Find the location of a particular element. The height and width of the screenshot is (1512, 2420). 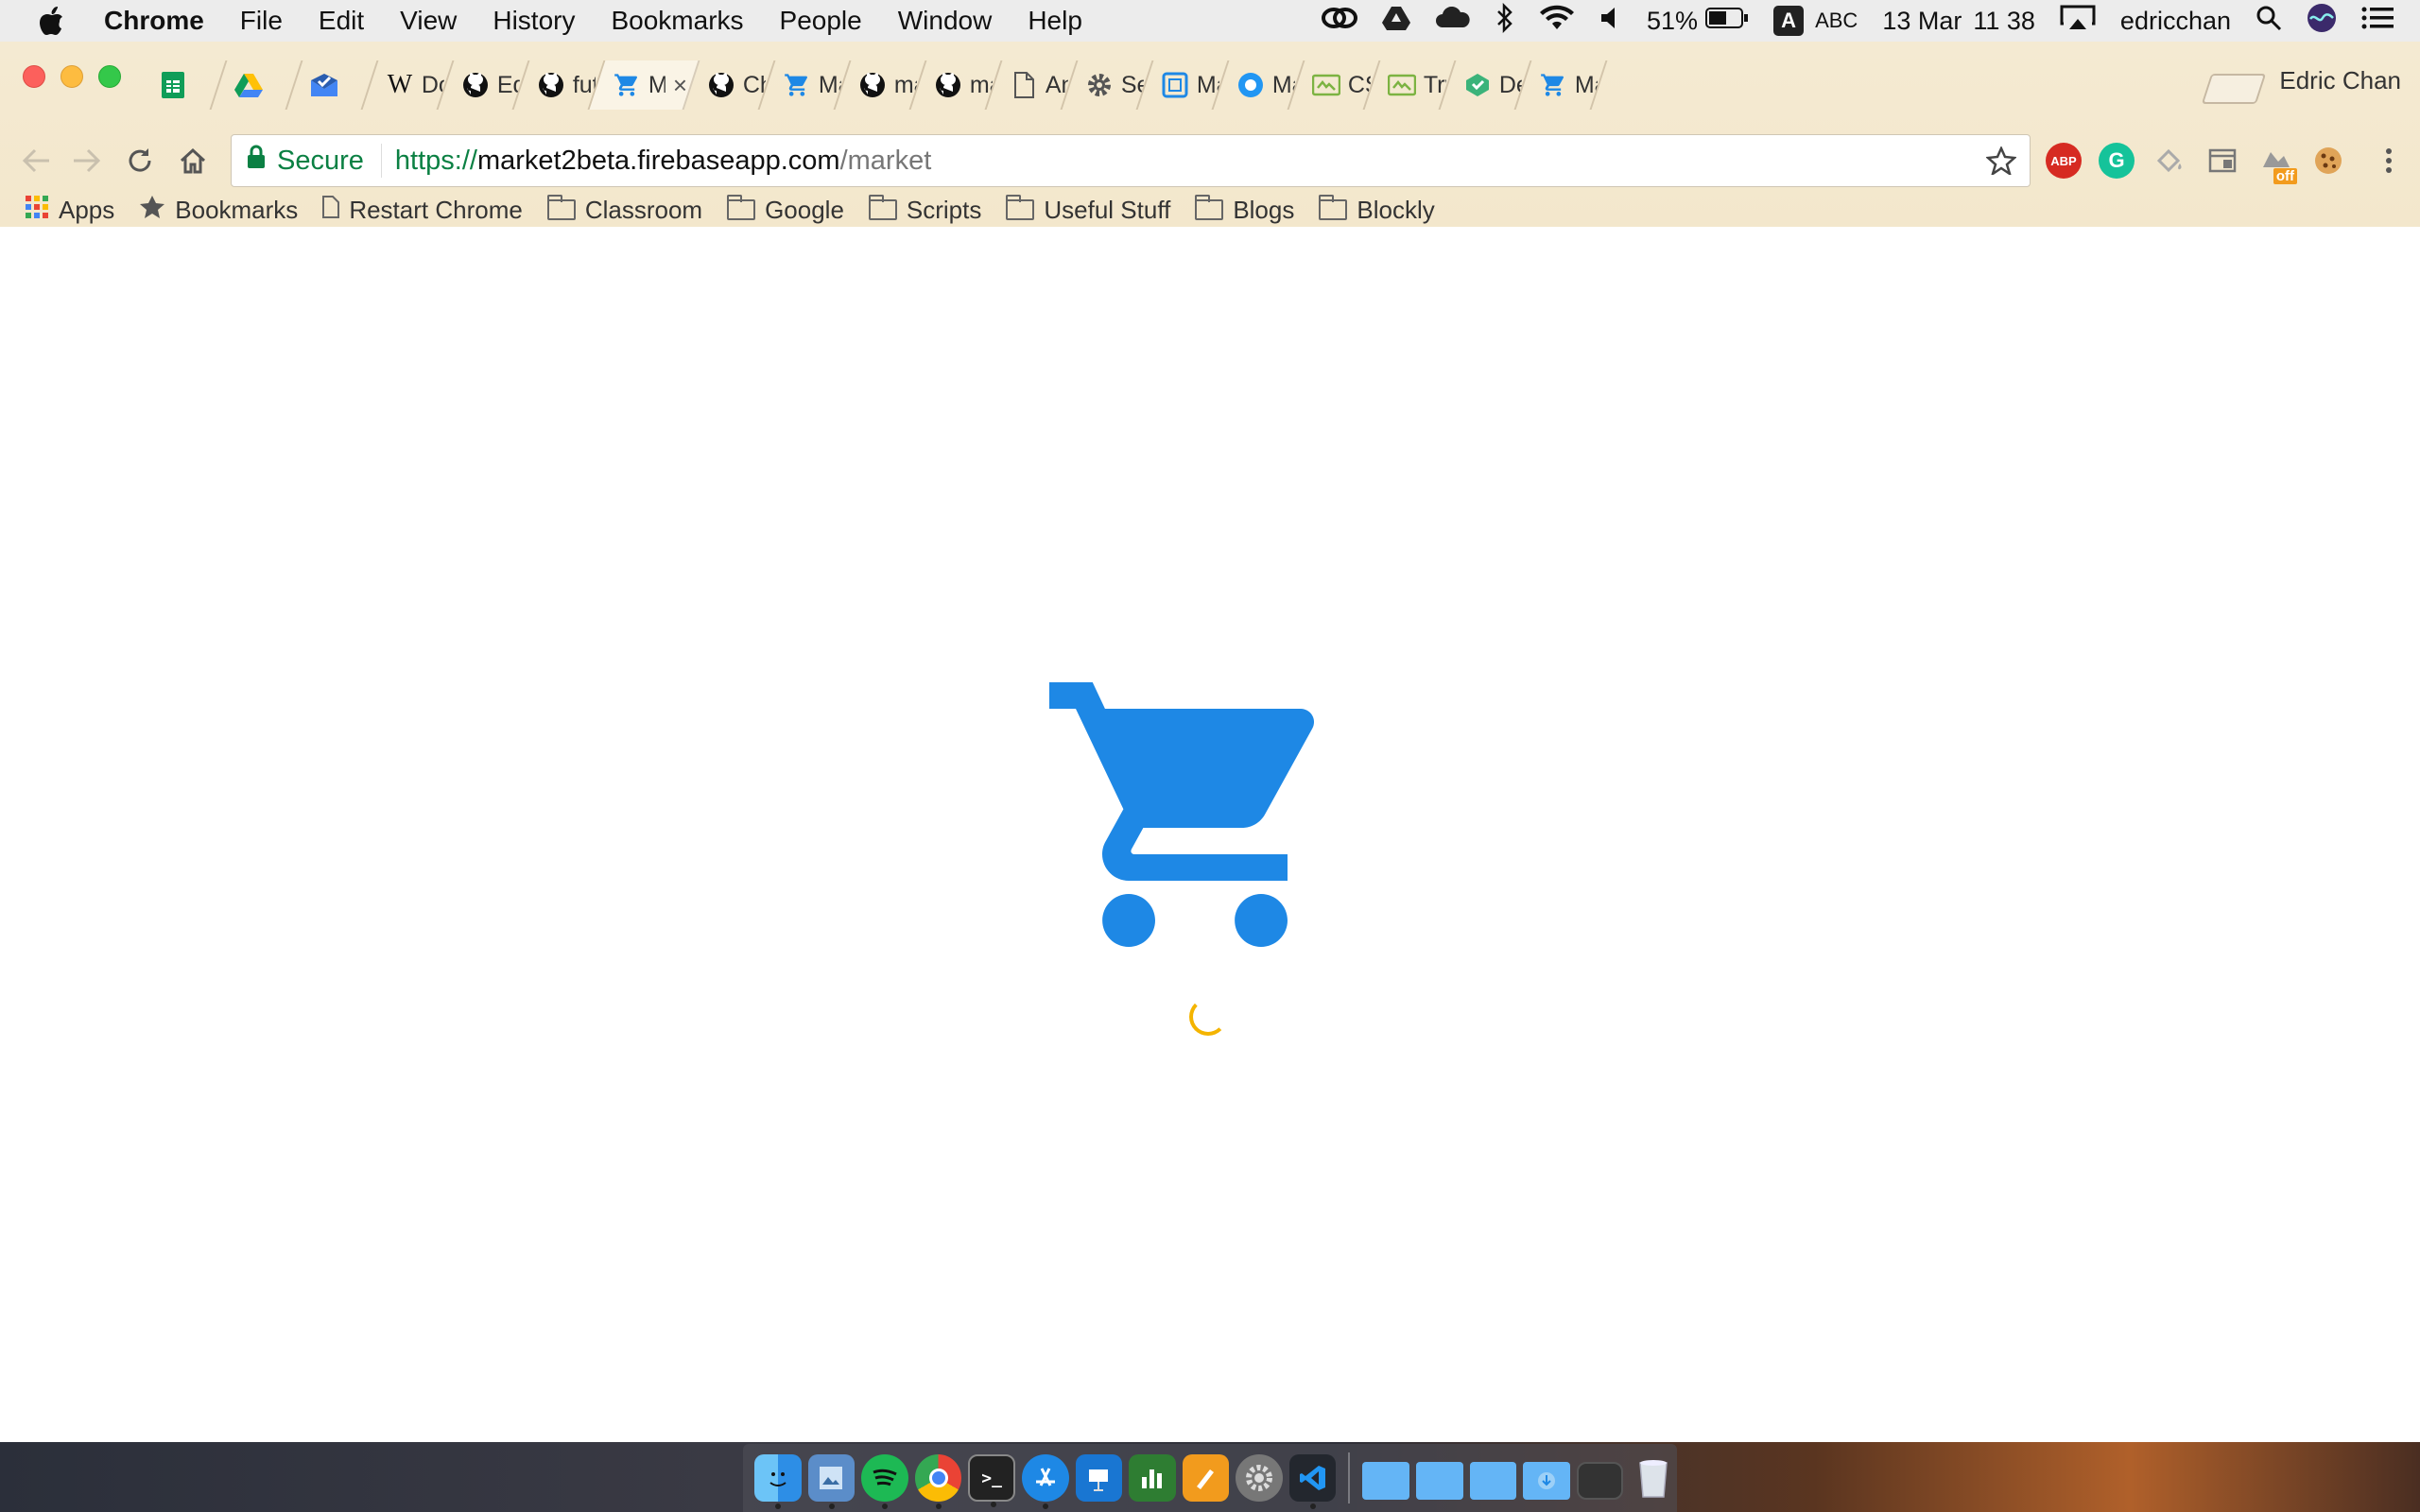

volume-icon is located at coordinates (1610, 21).